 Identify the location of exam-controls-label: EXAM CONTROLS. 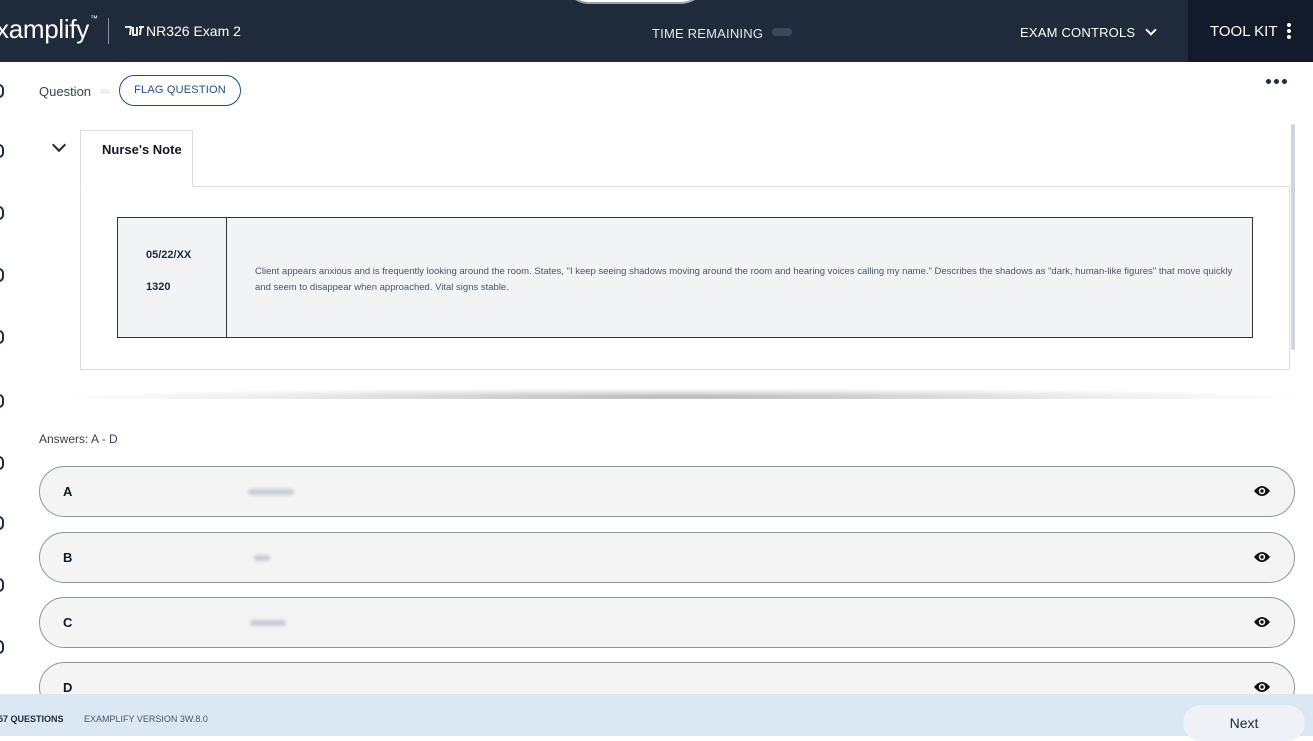
(1078, 32).